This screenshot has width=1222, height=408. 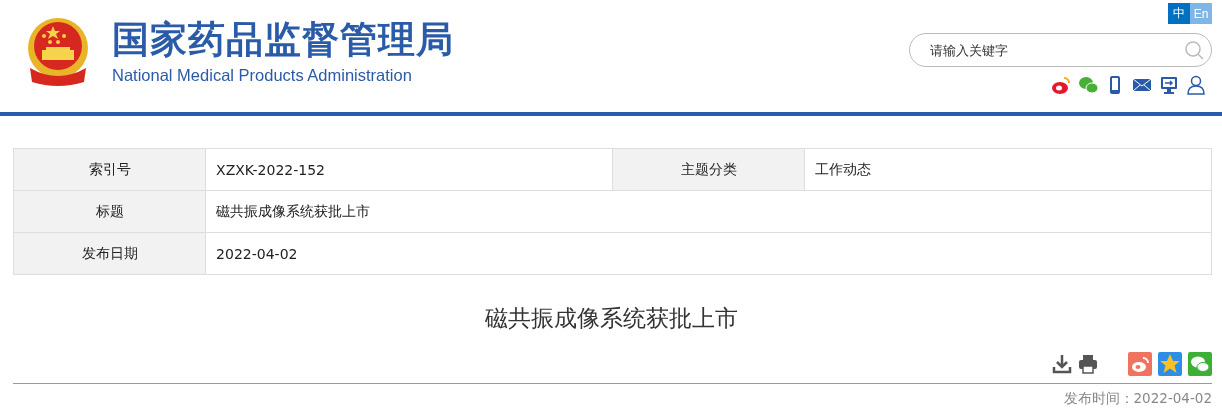 I want to click on field-value: XZXK-2022-152, so click(x=409, y=169).